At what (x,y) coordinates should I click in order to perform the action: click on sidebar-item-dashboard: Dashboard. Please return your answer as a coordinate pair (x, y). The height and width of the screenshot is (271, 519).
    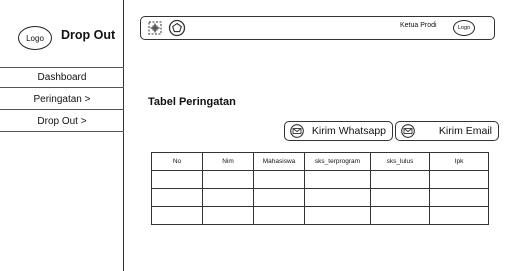
    Looking at the image, I should click on (62, 77).